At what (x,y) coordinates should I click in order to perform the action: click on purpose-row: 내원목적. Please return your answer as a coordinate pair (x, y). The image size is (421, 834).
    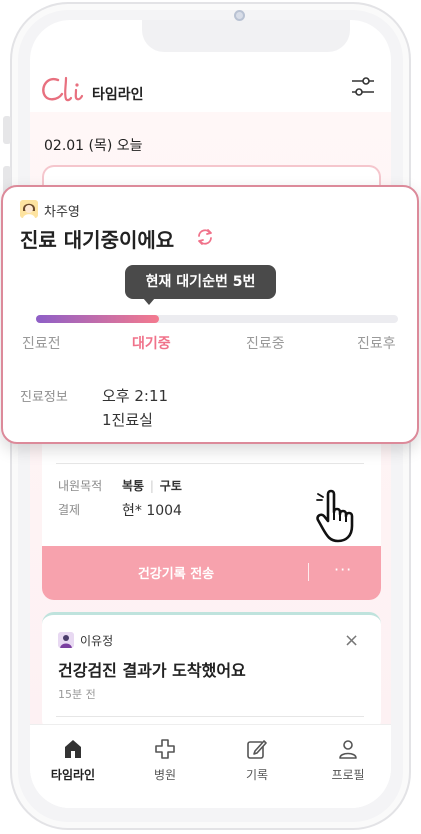
    Looking at the image, I should click on (80, 485).